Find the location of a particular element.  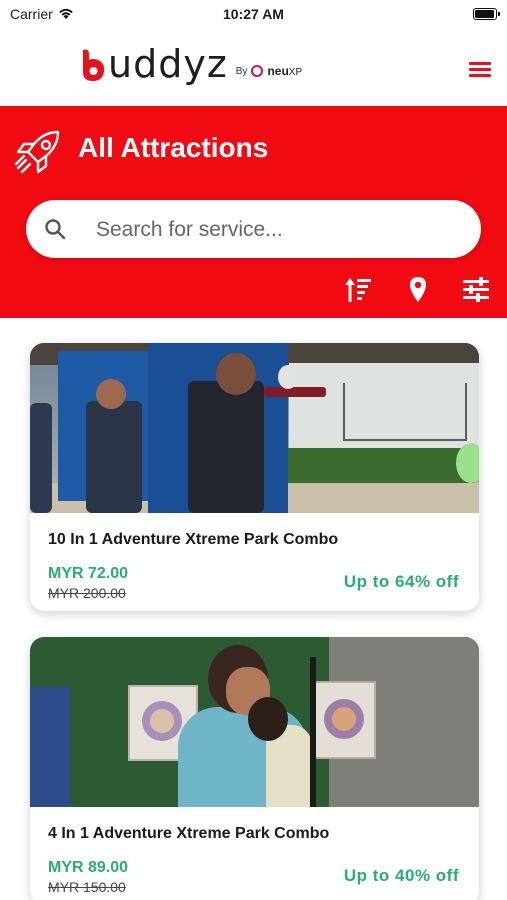

attraction-price: MYR 89.00 is located at coordinates (88, 867).